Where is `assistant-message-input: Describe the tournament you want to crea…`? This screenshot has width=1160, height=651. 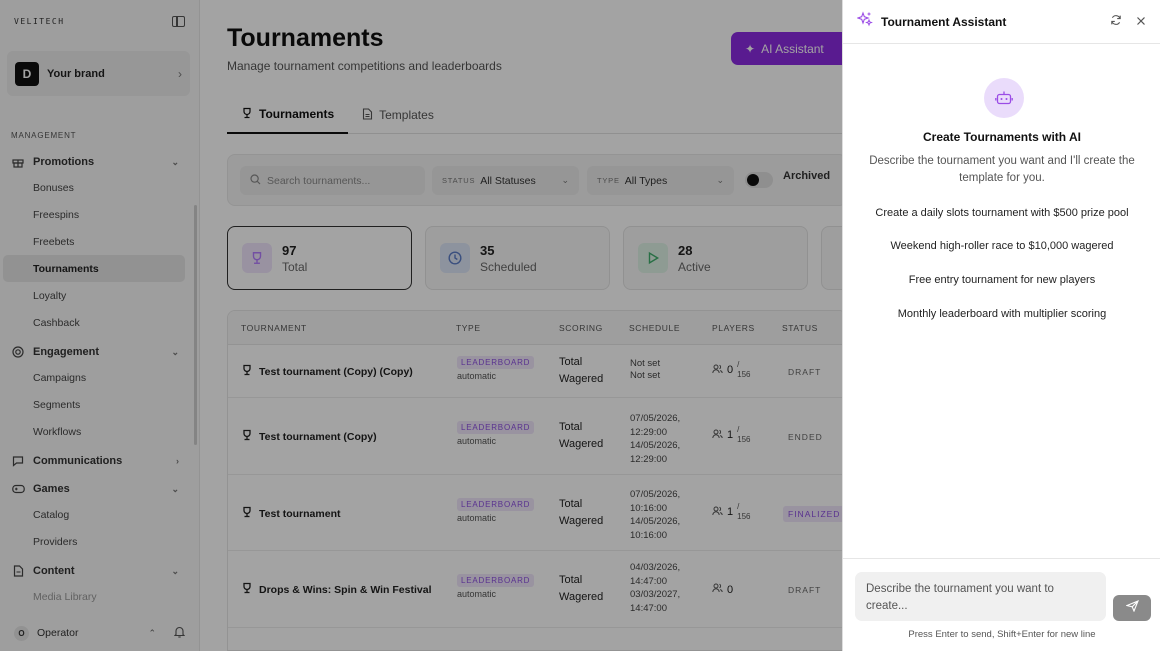 assistant-message-input: Describe the tournament you want to crea… is located at coordinates (980, 596).